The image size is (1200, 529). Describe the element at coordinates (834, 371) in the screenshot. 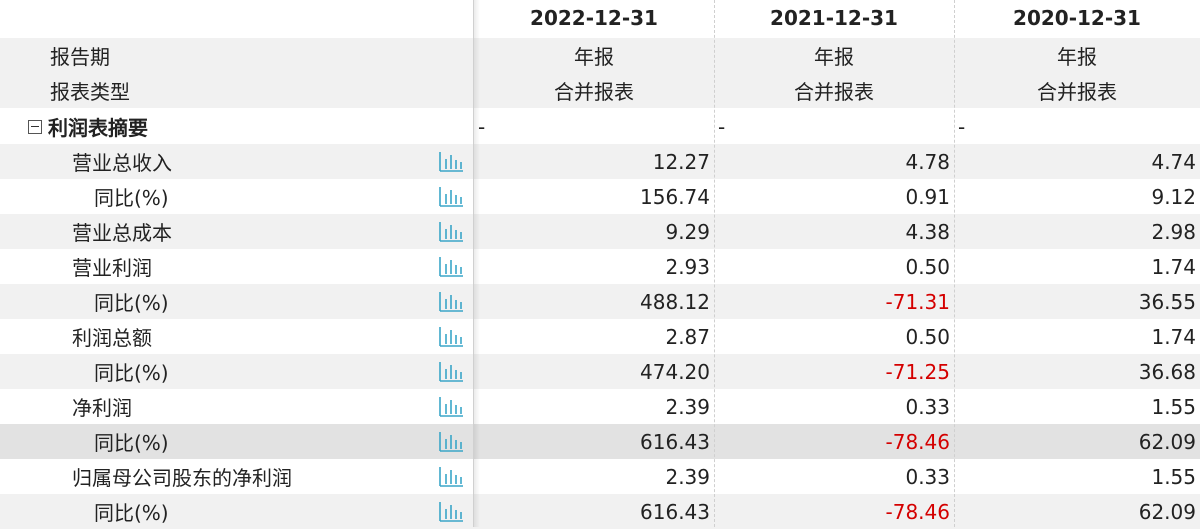

I see `value-cell: -71.25` at that location.